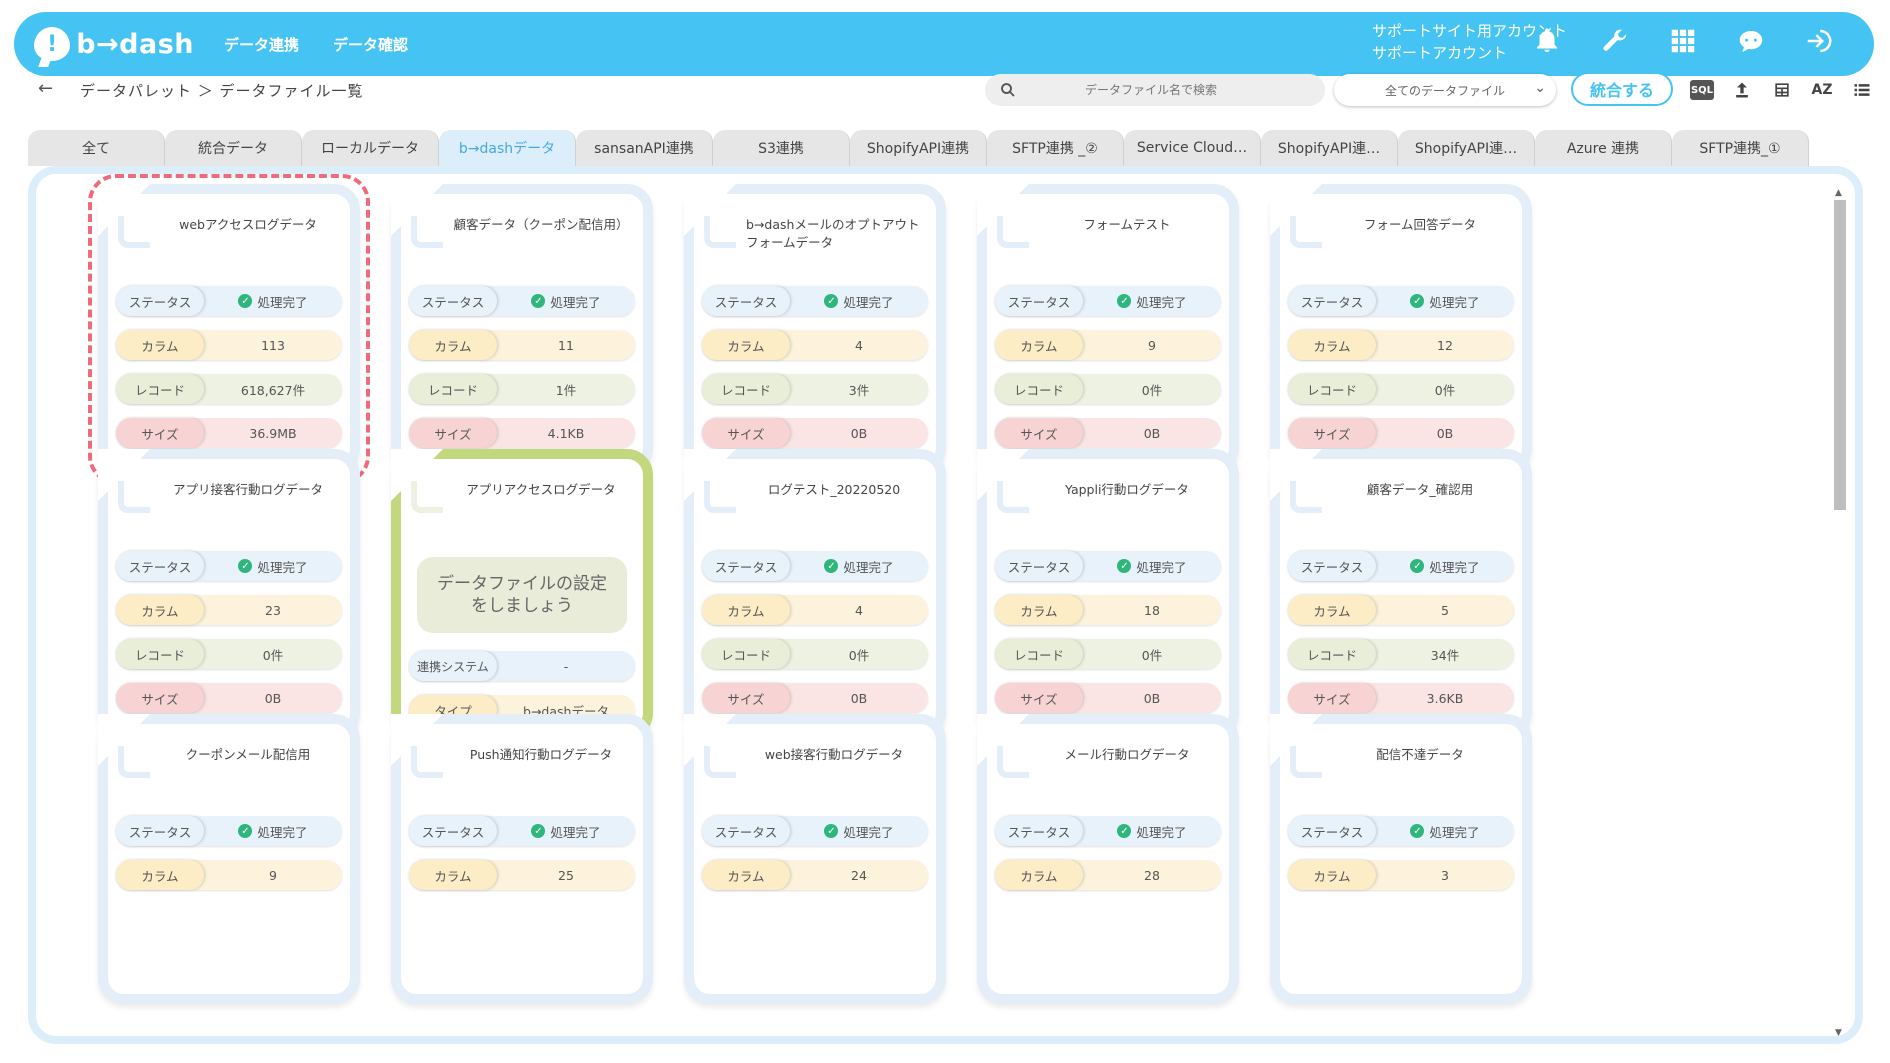  I want to click on tab-5: S3連携, so click(781, 148).